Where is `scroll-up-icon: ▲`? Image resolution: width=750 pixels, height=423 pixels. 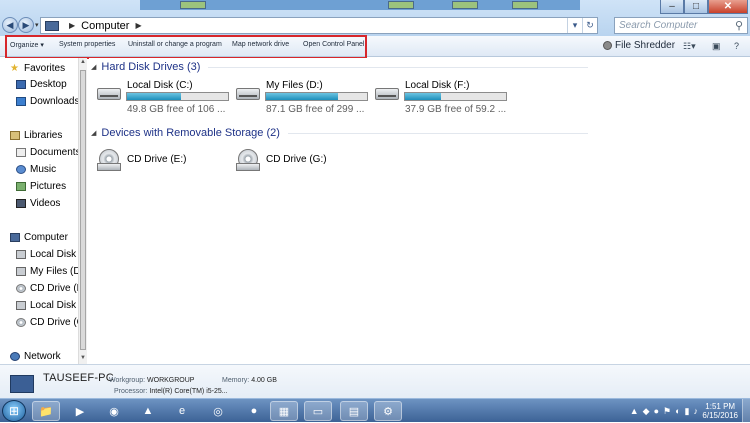 scroll-up-icon: ▲ is located at coordinates (83, 63).